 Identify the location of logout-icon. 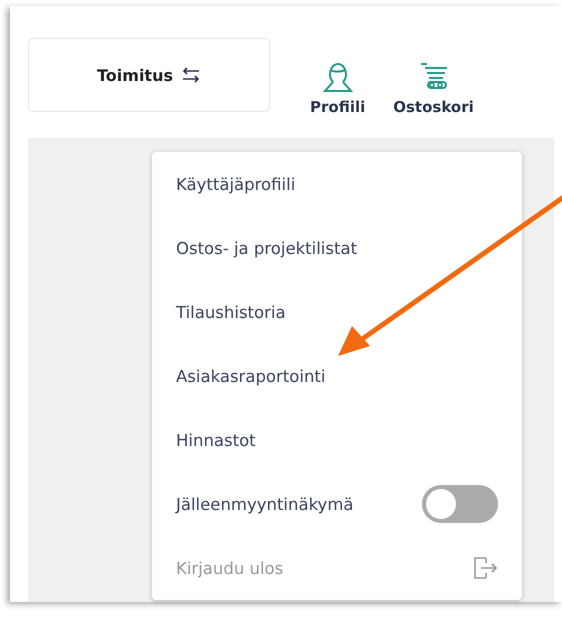
(485, 568).